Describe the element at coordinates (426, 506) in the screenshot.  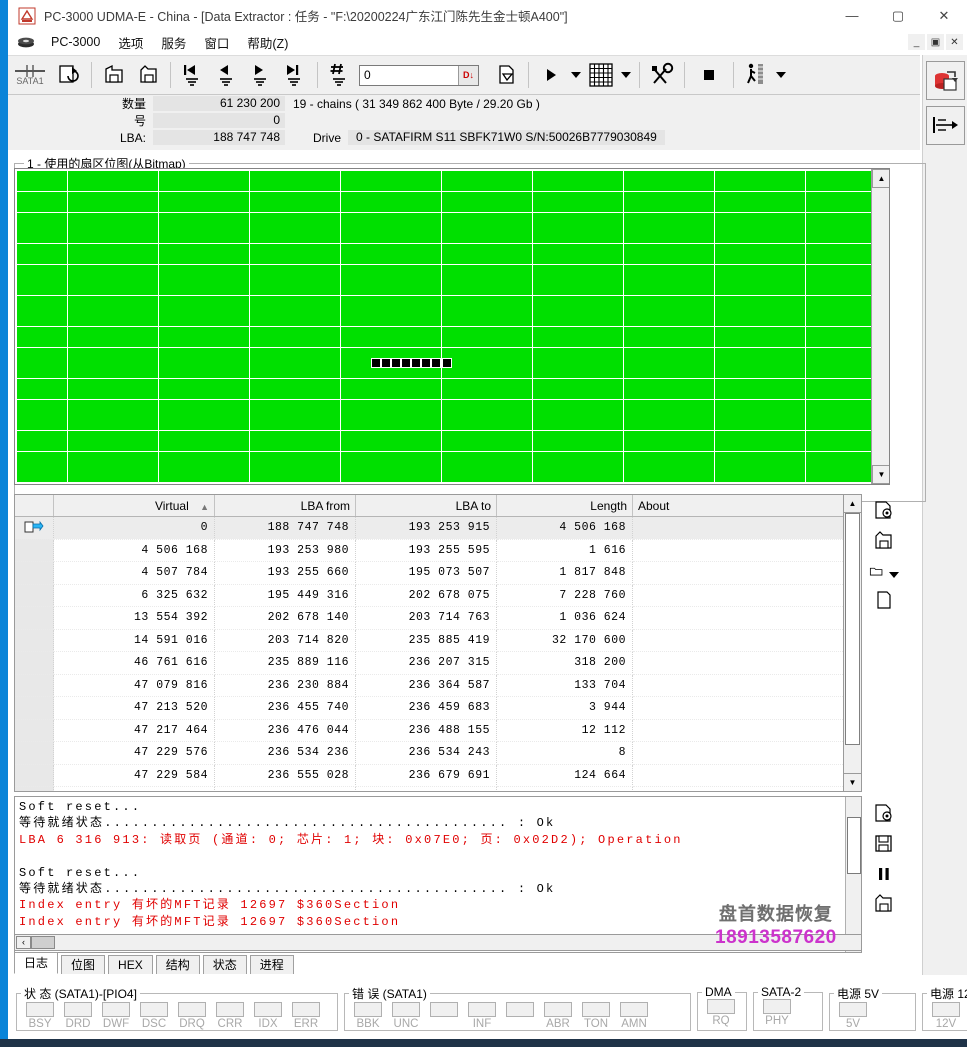
I see `table-header-lba-to: LBA to` at that location.